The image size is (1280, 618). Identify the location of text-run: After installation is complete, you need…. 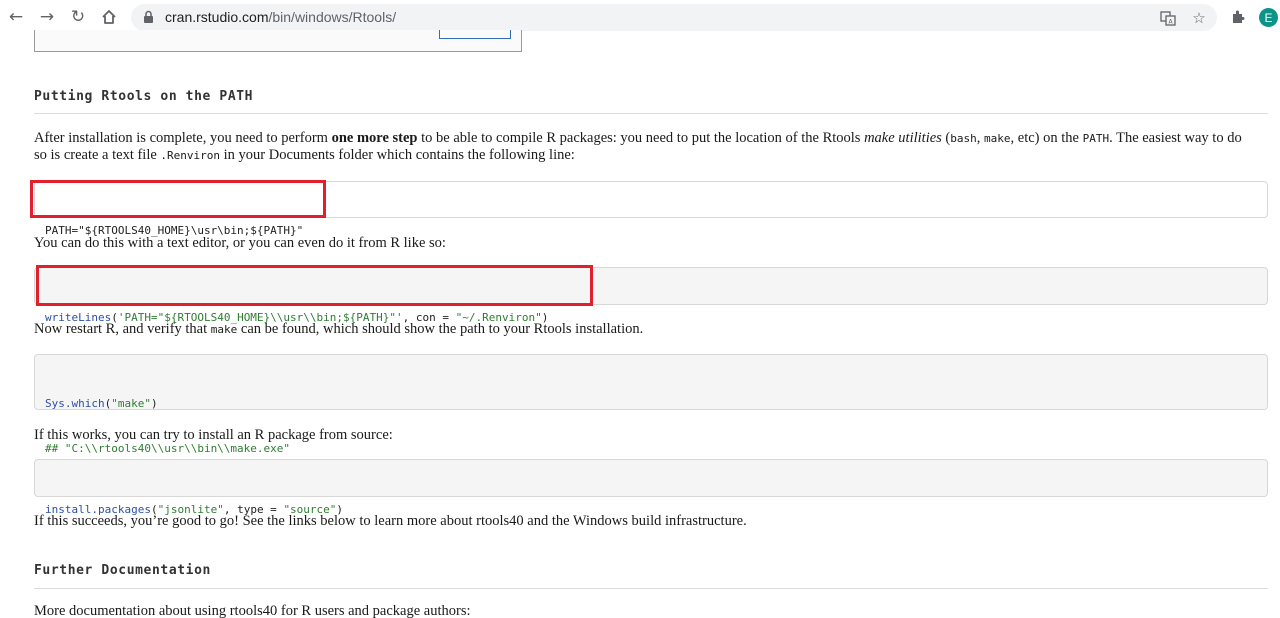
(183, 138).